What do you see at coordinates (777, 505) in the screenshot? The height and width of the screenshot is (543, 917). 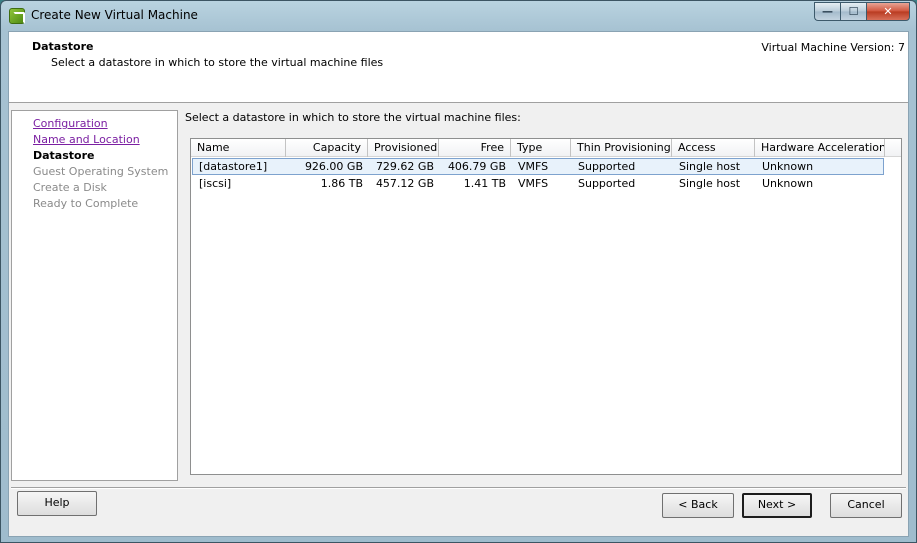 I see `next-button: Next >` at bounding box center [777, 505].